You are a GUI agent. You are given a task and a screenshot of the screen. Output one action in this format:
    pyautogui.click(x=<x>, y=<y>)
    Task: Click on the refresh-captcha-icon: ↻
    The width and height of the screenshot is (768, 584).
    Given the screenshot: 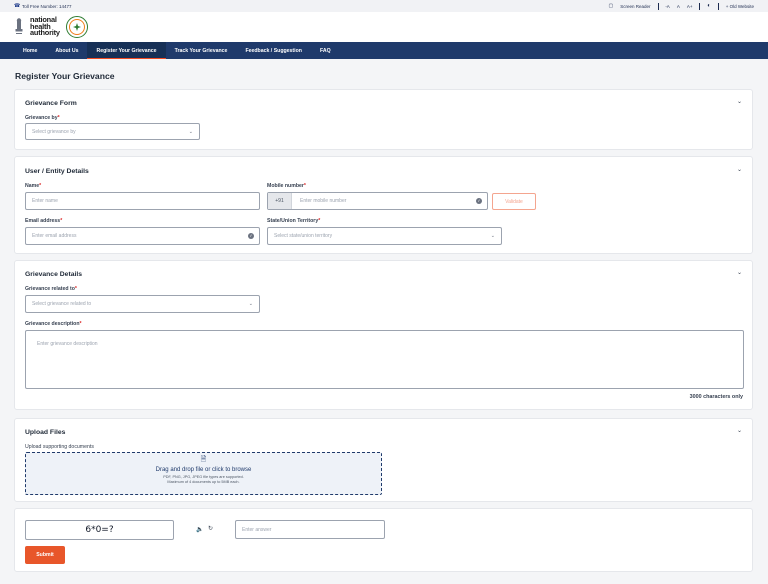 What is the action you would take?
    pyautogui.click(x=210, y=528)
    